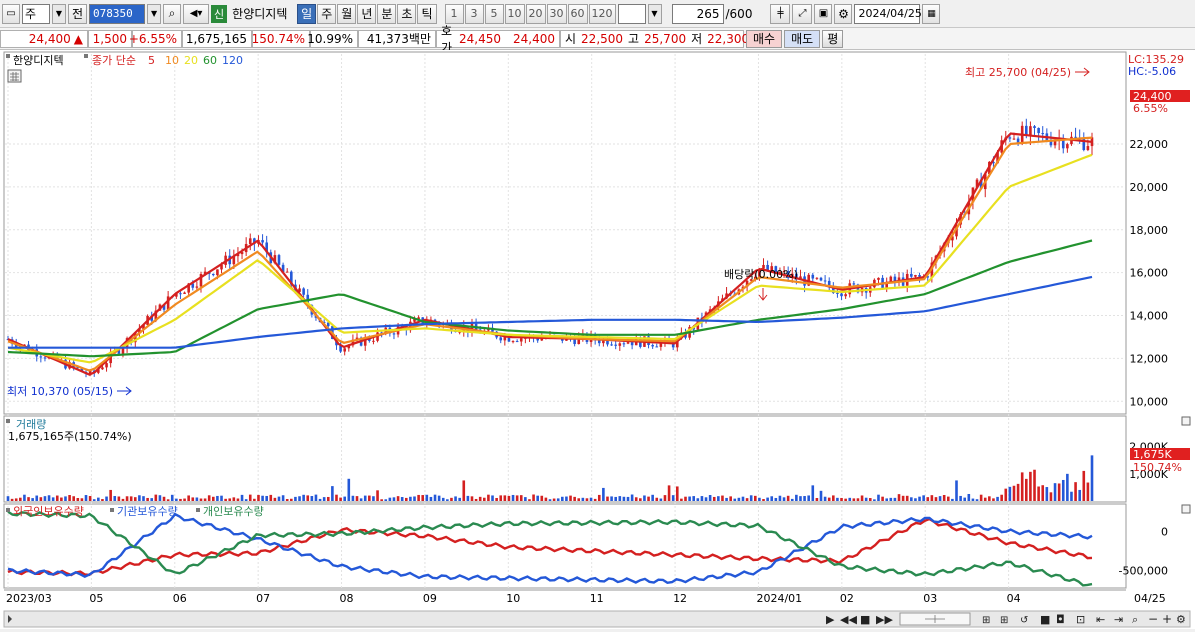  I want to click on fit-icon: ⊡, so click(1080, 619).